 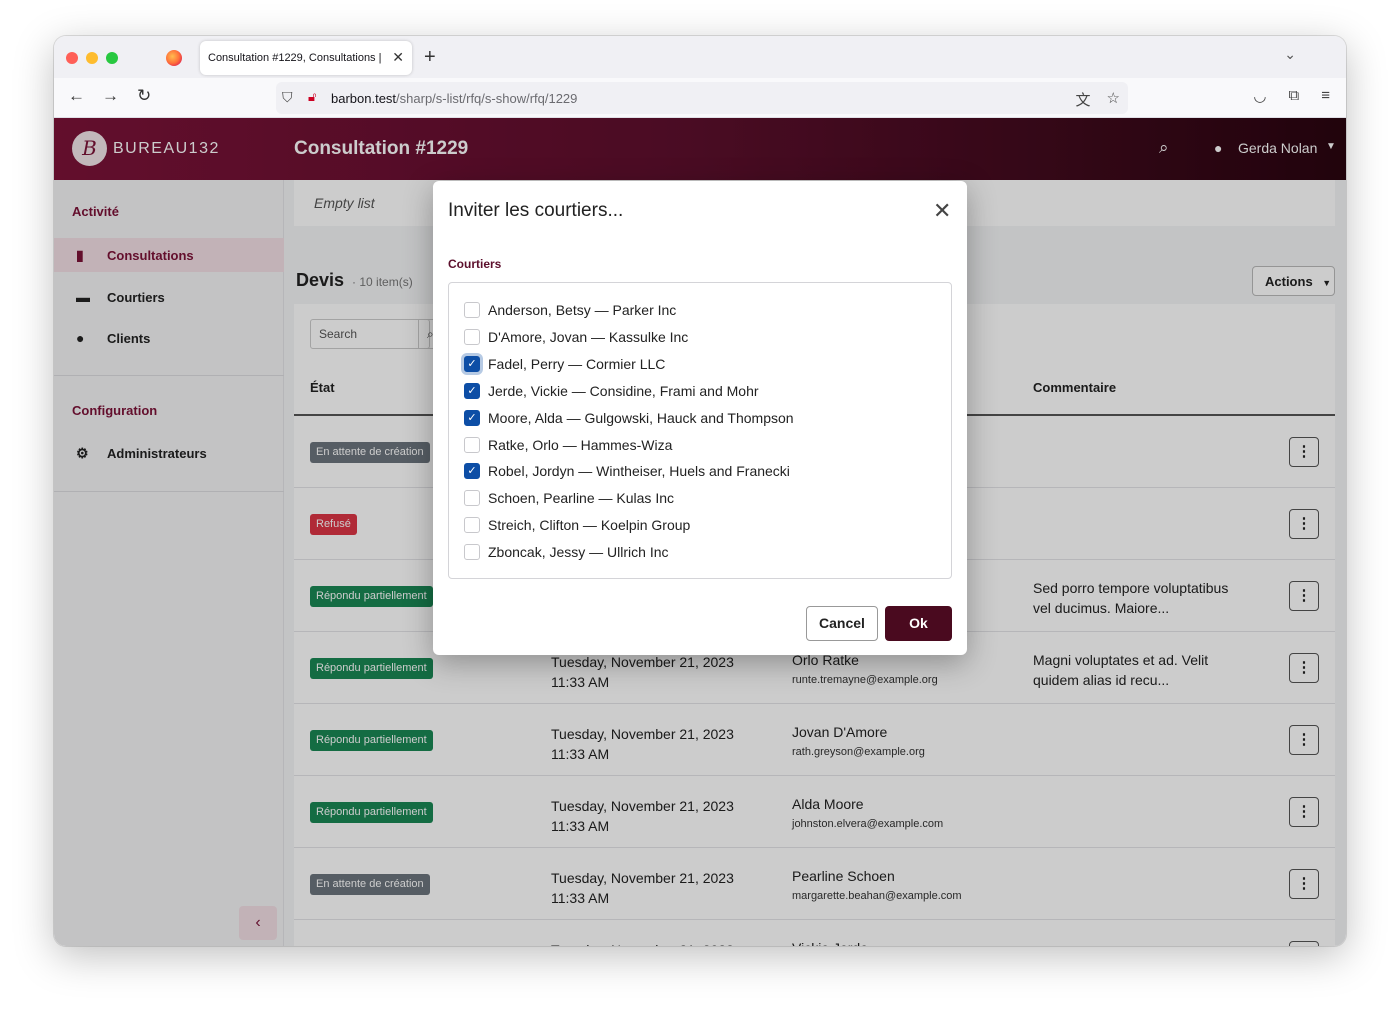 What do you see at coordinates (287, 97) in the screenshot?
I see `shield-icon: ⛉` at bounding box center [287, 97].